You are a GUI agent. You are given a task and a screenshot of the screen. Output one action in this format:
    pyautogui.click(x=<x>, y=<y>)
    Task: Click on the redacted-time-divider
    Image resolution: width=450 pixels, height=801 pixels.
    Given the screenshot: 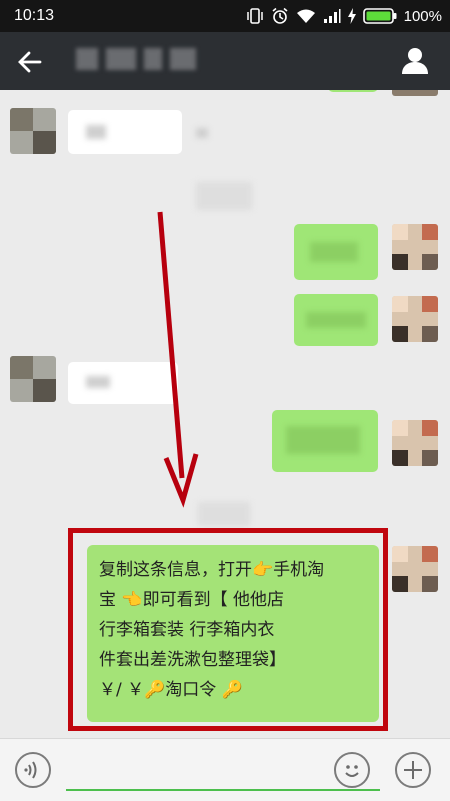 What is the action you would take?
    pyautogui.click(x=224, y=196)
    